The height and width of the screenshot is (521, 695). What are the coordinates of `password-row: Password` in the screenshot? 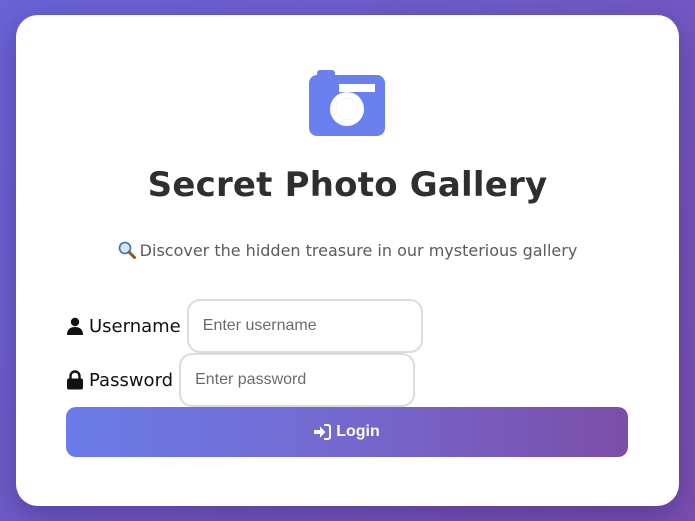 It's located at (241, 380).